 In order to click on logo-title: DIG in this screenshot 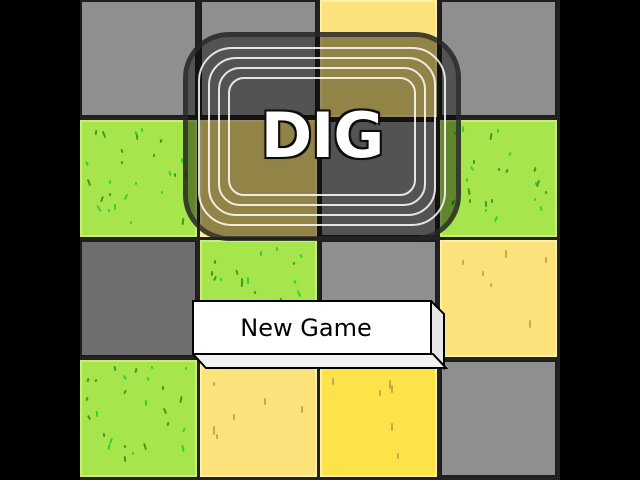, I will do `click(322, 135)`.